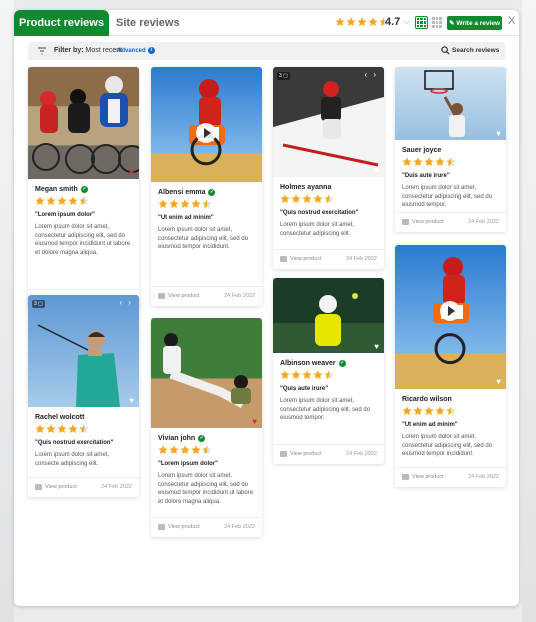 This screenshot has height=622, width=536. What do you see at coordinates (7, 311) in the screenshot?
I see `background-left` at bounding box center [7, 311].